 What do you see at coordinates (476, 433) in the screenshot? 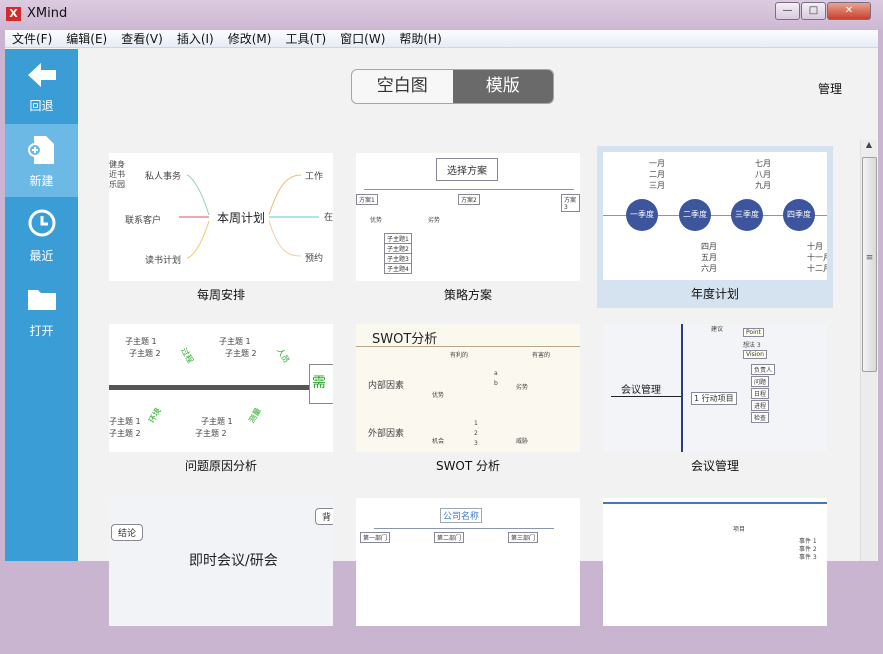
I see `node: 2` at bounding box center [476, 433].